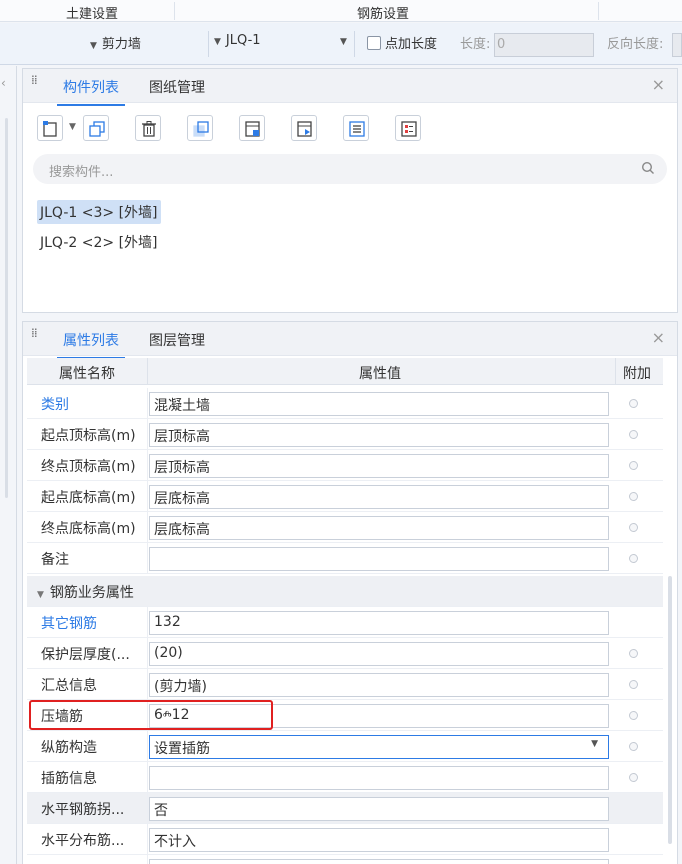  What do you see at coordinates (379, 685) in the screenshot?
I see `property-value-field: (剪力墙)` at bounding box center [379, 685].